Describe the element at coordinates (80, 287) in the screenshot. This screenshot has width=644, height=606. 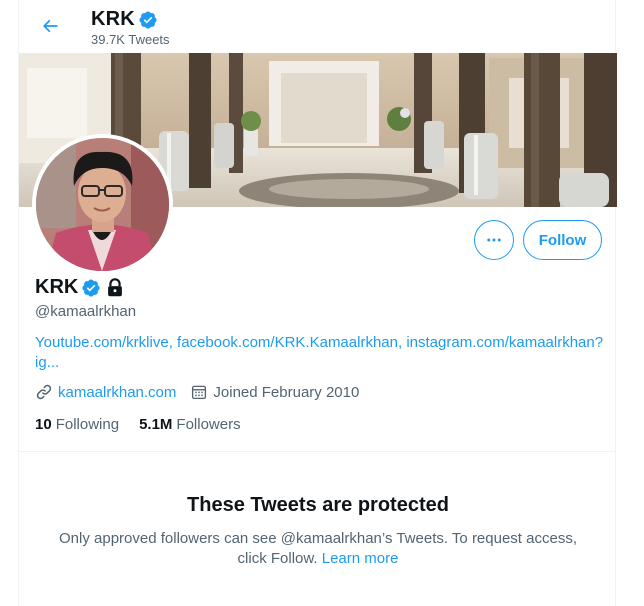
I see `profile-name-row: KRK` at that location.